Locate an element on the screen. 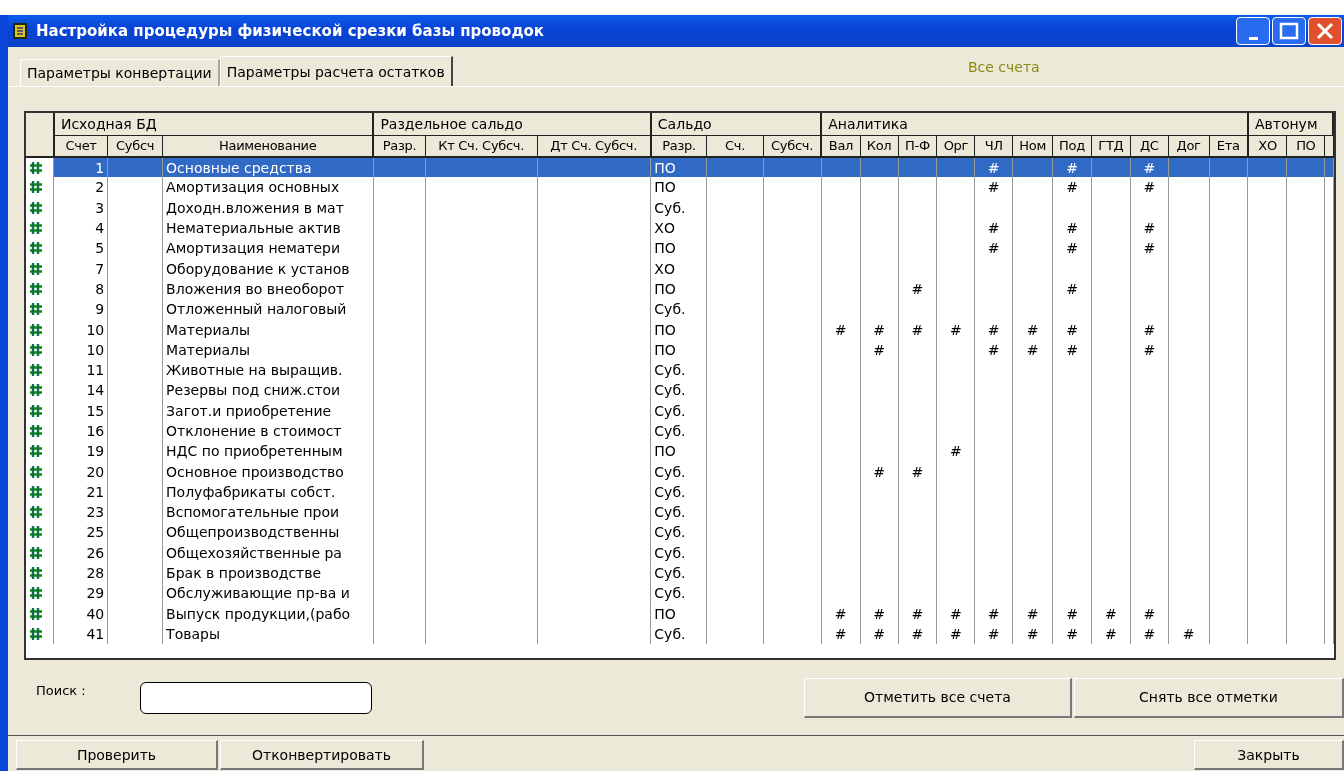 The width and height of the screenshot is (1344, 771). table-cell: Общехозяйственные ра is located at coordinates (268, 552).